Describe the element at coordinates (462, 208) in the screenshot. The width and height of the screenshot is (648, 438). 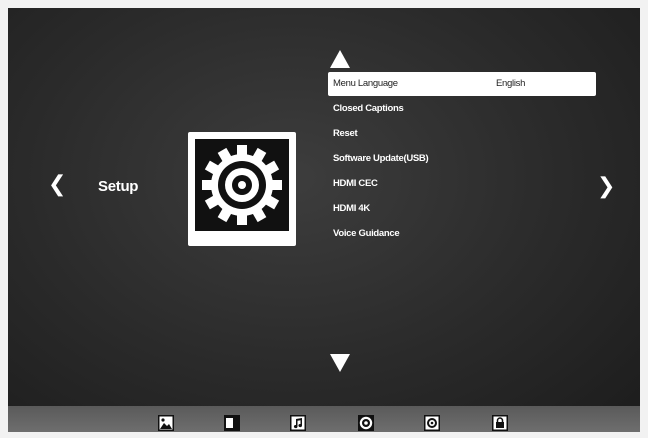
I see `menu-item-hdmi-4k: HDMI 4K` at that location.